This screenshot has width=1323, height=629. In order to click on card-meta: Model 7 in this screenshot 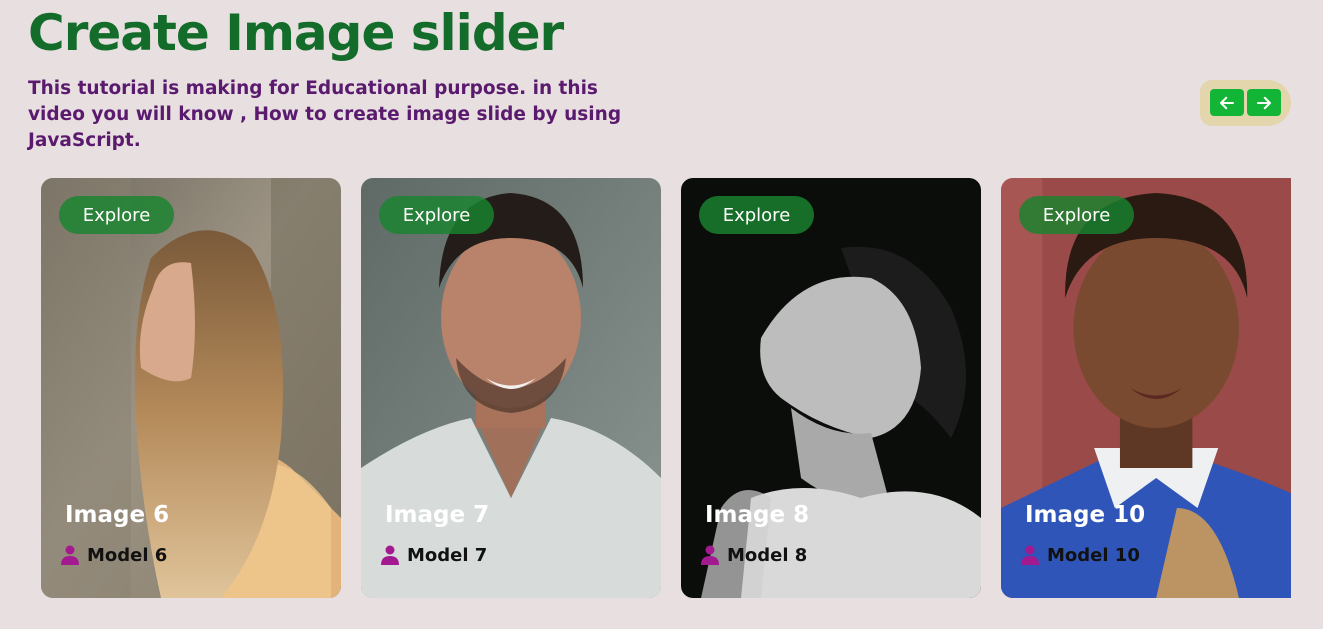, I will do `click(434, 555)`.